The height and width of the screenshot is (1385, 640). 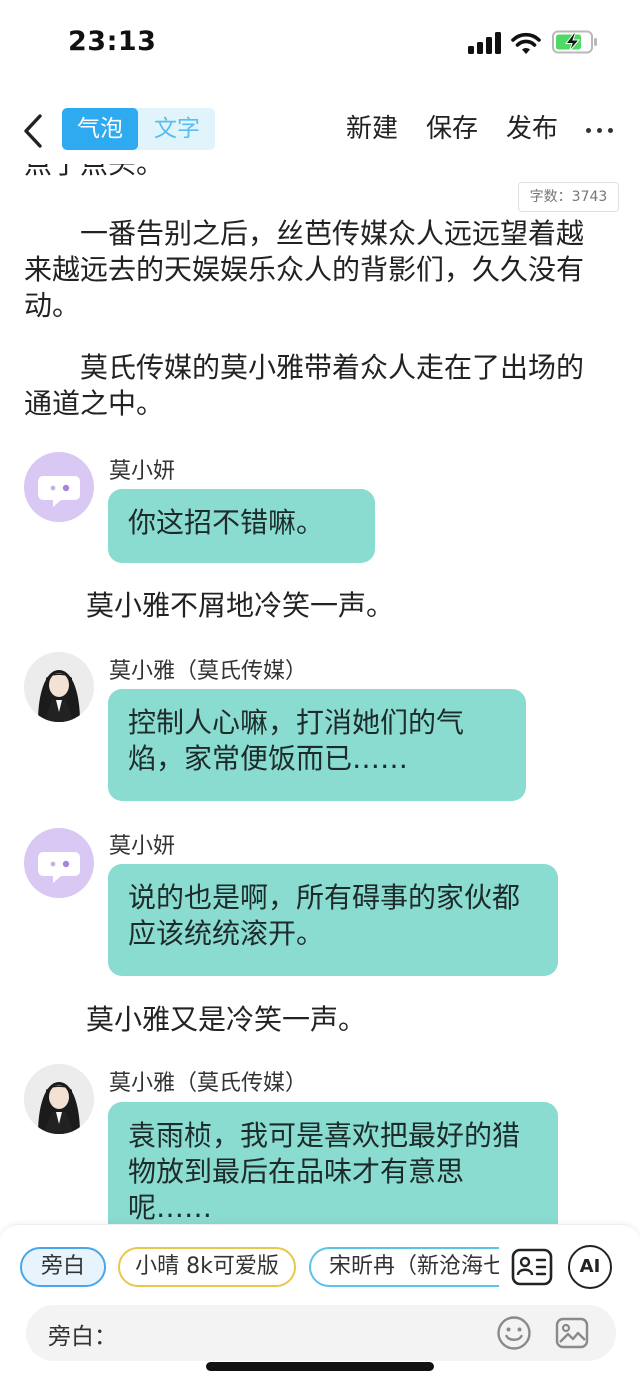 What do you see at coordinates (33, 131) in the screenshot?
I see `chevron-left-icon` at bounding box center [33, 131].